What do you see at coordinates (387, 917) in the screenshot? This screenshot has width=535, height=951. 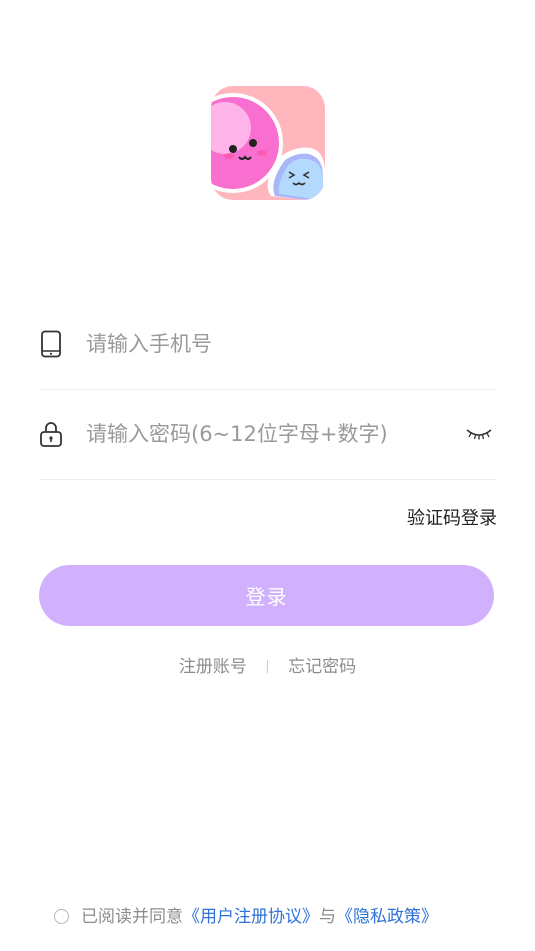 I see `privacy-policy-link: 《隐私政策》` at bounding box center [387, 917].